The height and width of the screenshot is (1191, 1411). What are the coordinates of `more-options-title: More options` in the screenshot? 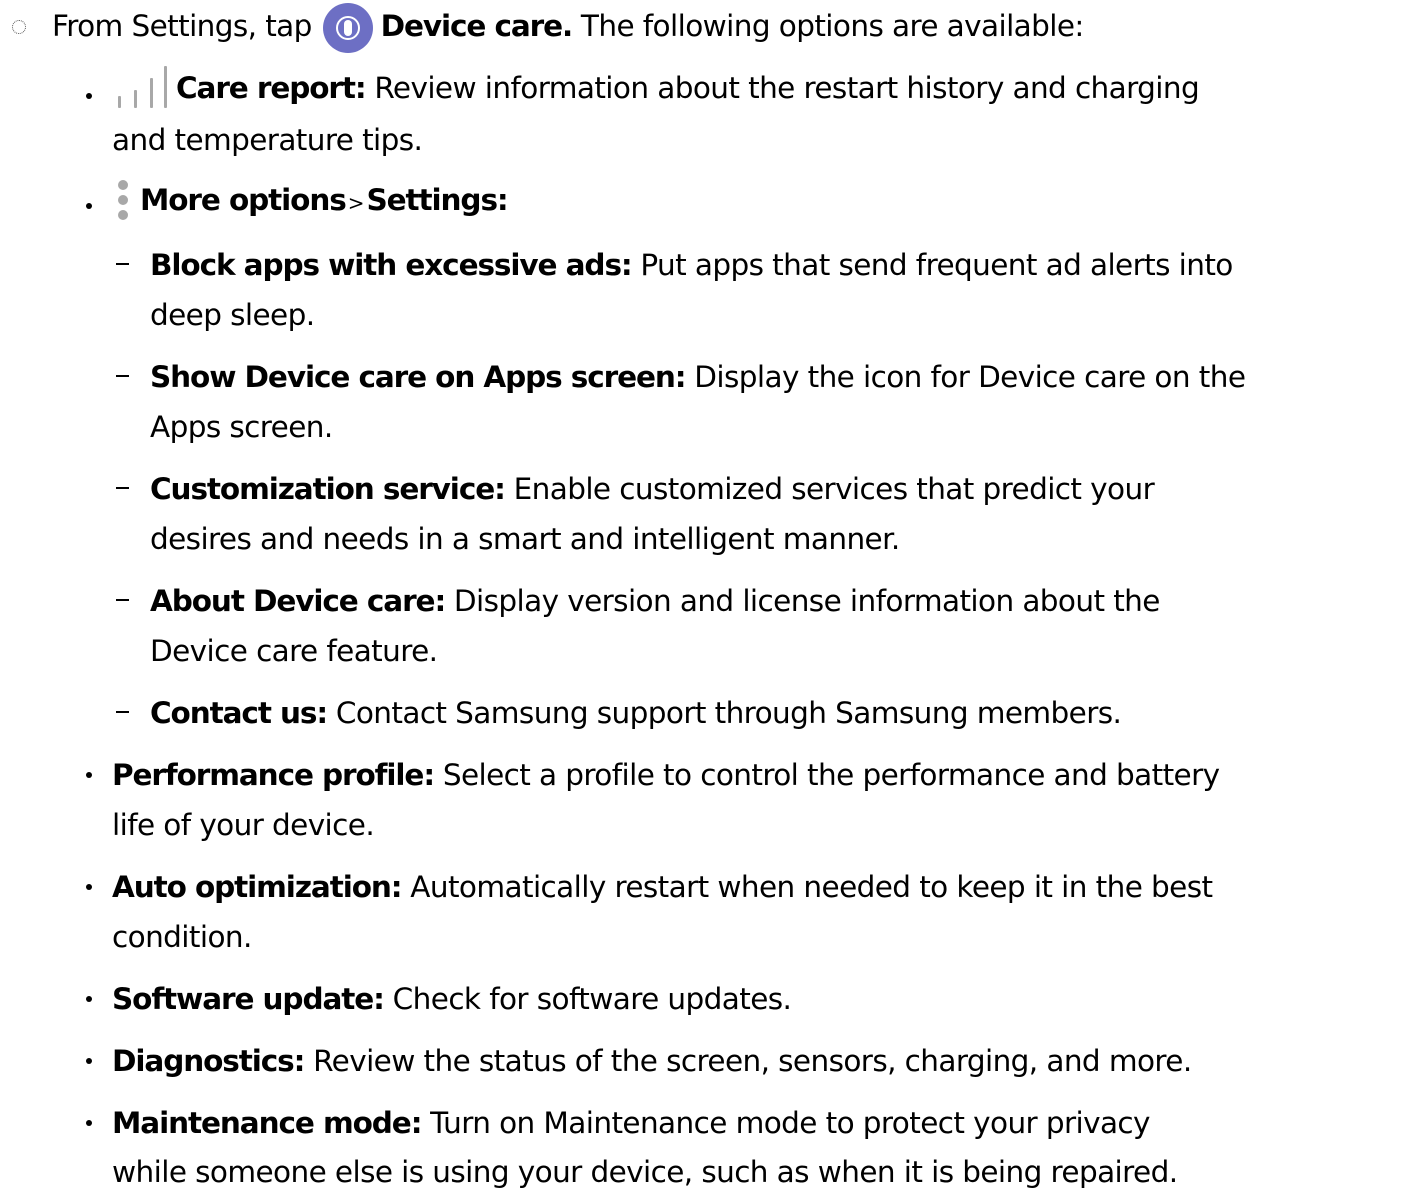 It's located at (243, 200).